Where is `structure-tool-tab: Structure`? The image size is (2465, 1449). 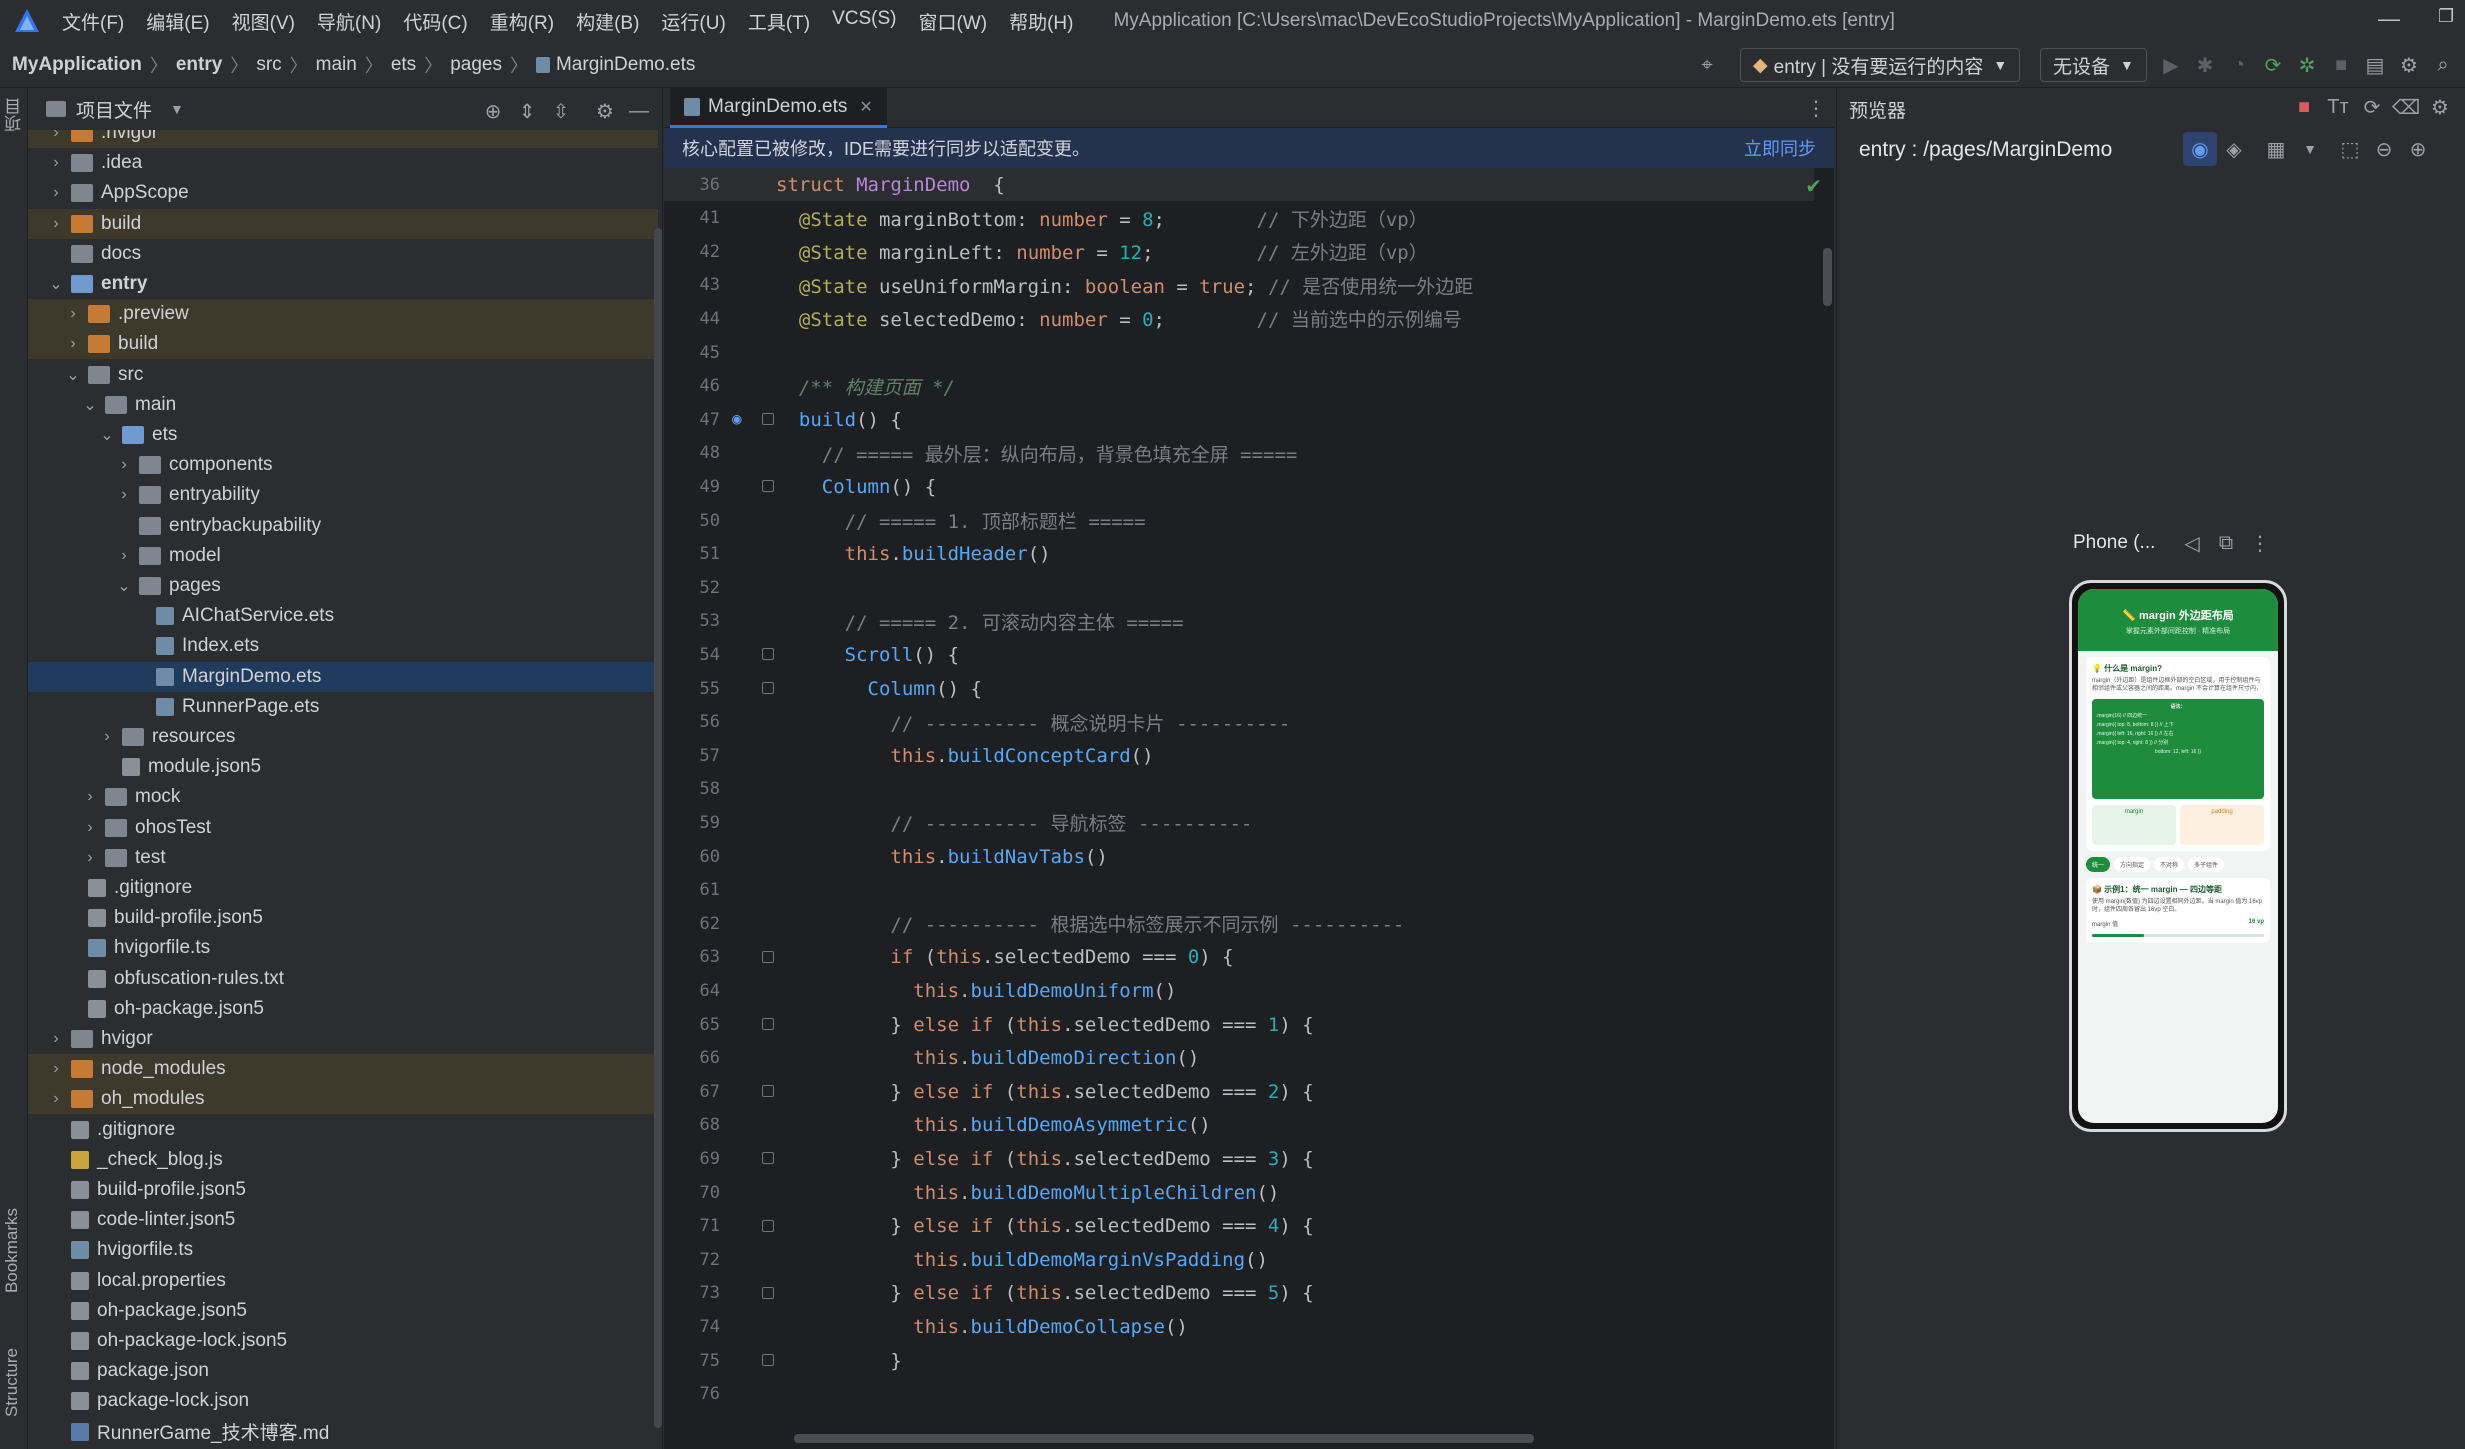 structure-tool-tab: Structure is located at coordinates (12, 1382).